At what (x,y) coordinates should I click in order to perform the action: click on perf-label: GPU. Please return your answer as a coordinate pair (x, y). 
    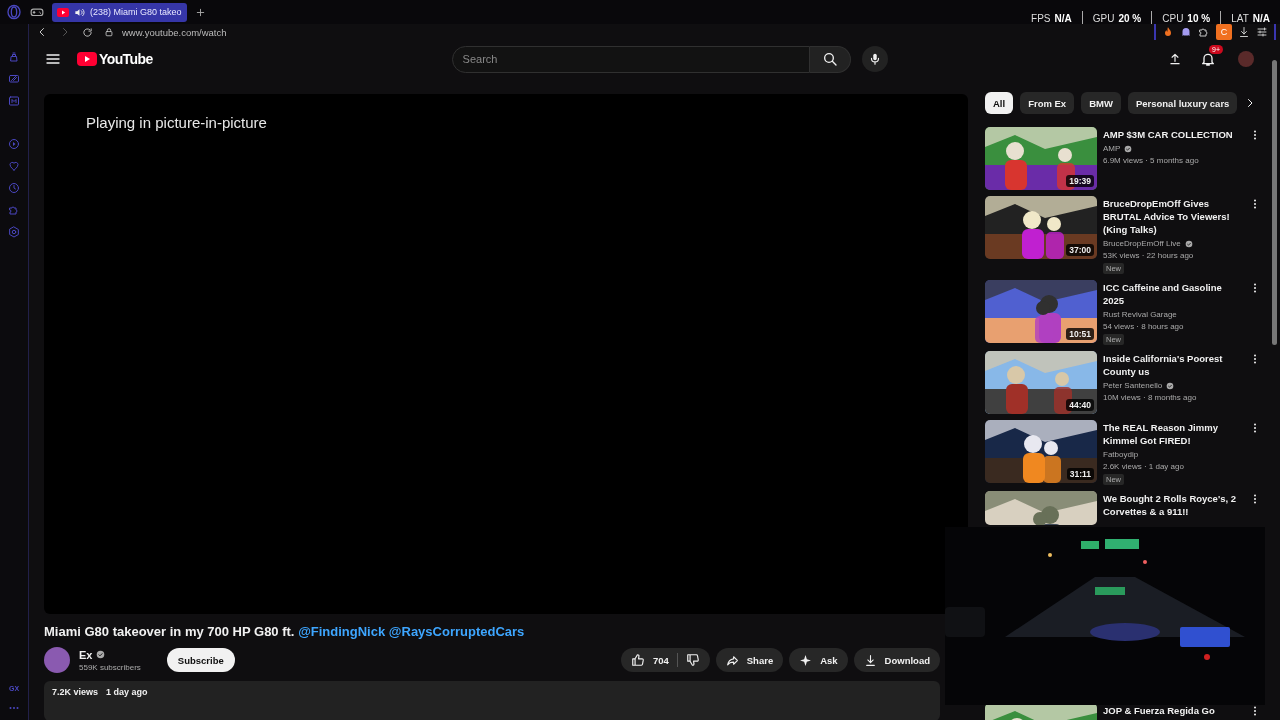
    Looking at the image, I should click on (1103, 18).